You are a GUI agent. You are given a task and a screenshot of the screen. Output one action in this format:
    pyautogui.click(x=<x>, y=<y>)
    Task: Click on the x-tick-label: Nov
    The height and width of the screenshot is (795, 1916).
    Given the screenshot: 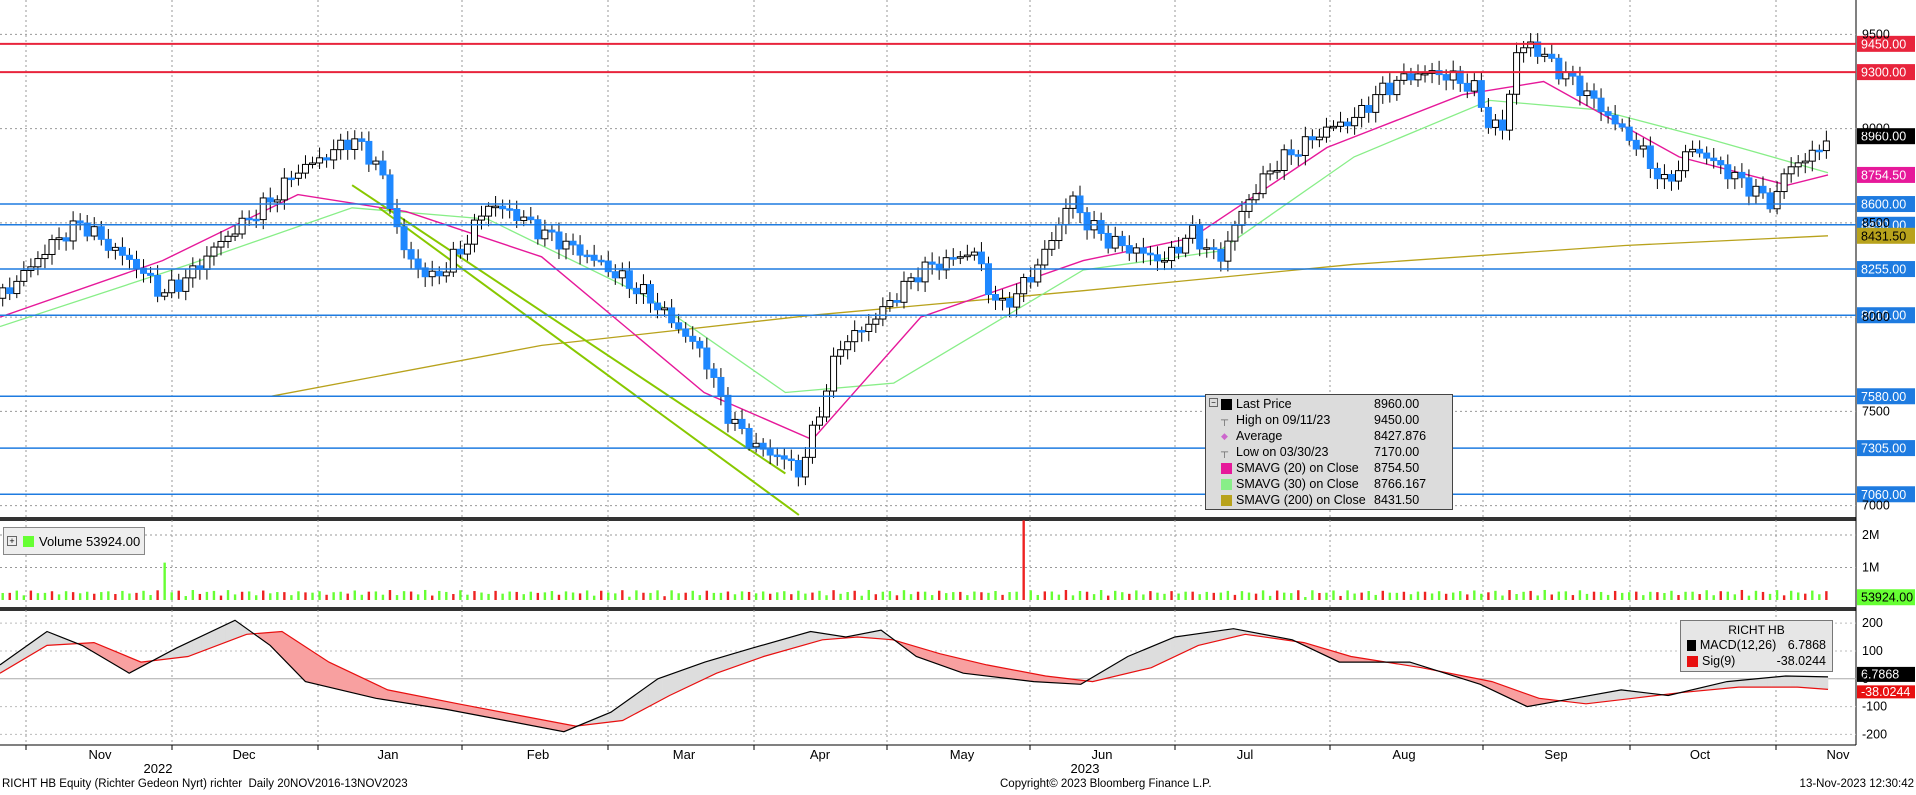 What is the action you would take?
    pyautogui.click(x=1838, y=754)
    